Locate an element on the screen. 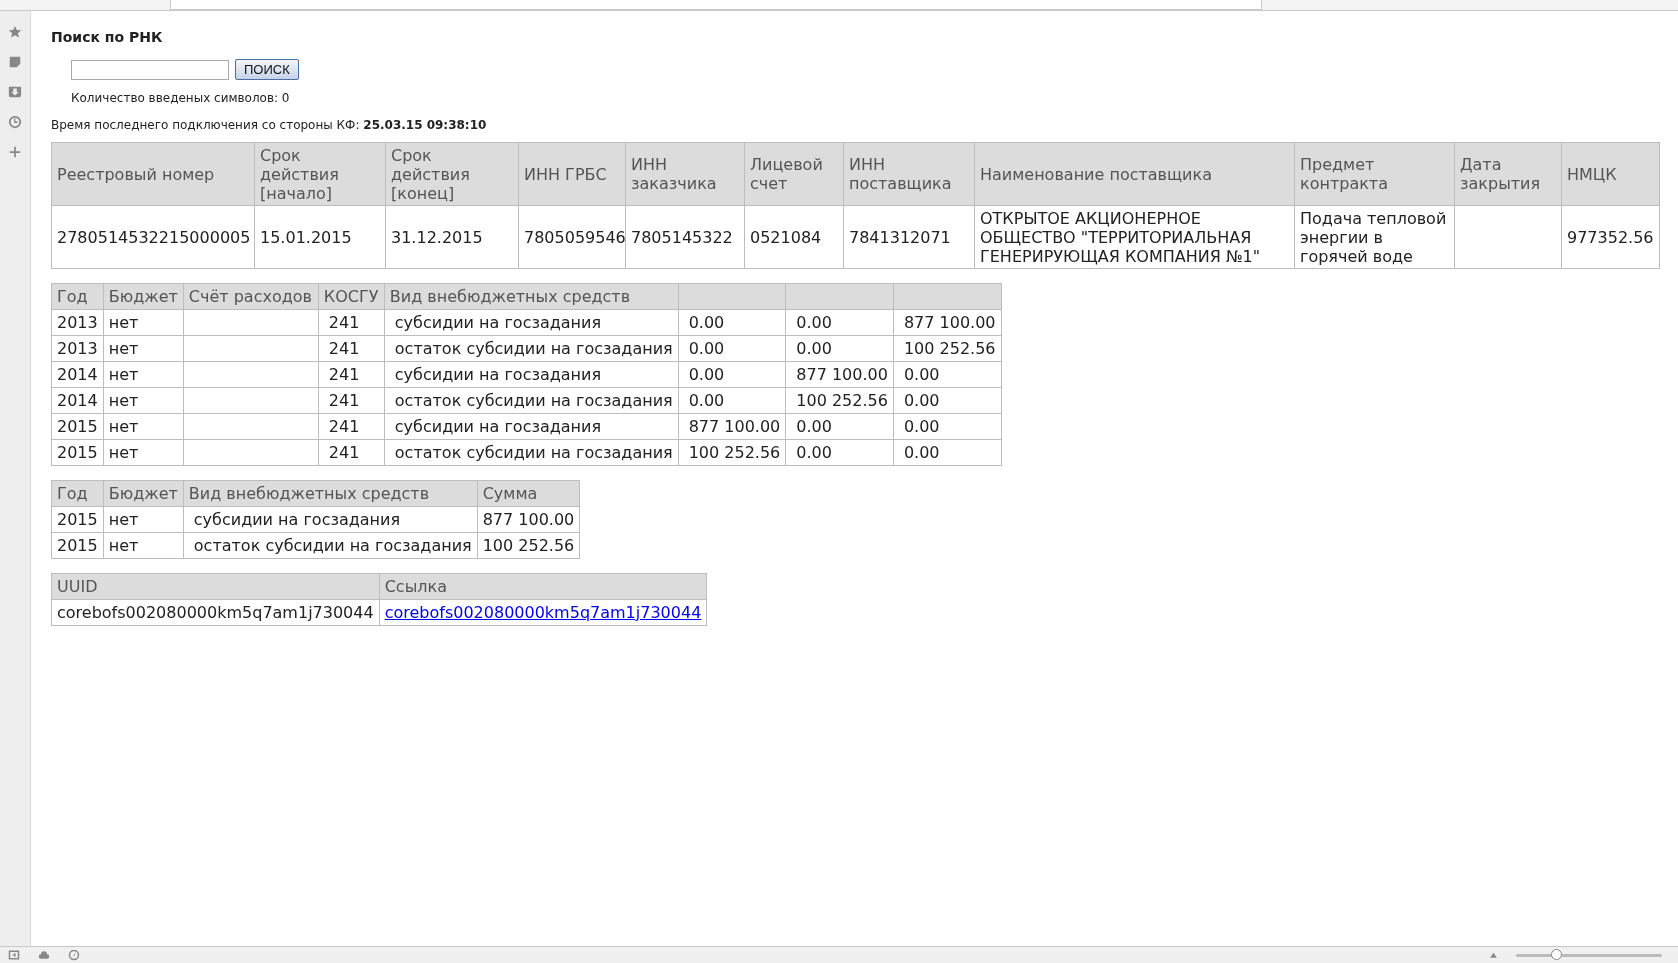  table-cell: ОТКРЫТОЕ АКЦИОНЕРНОЕ ОБЩЕСТВО "ТЕРРИТОРИАЛЬНАЯ ГЕНЕРИРУЮЩАЯ КОМПАНИЯ №1" is located at coordinates (1134, 237).